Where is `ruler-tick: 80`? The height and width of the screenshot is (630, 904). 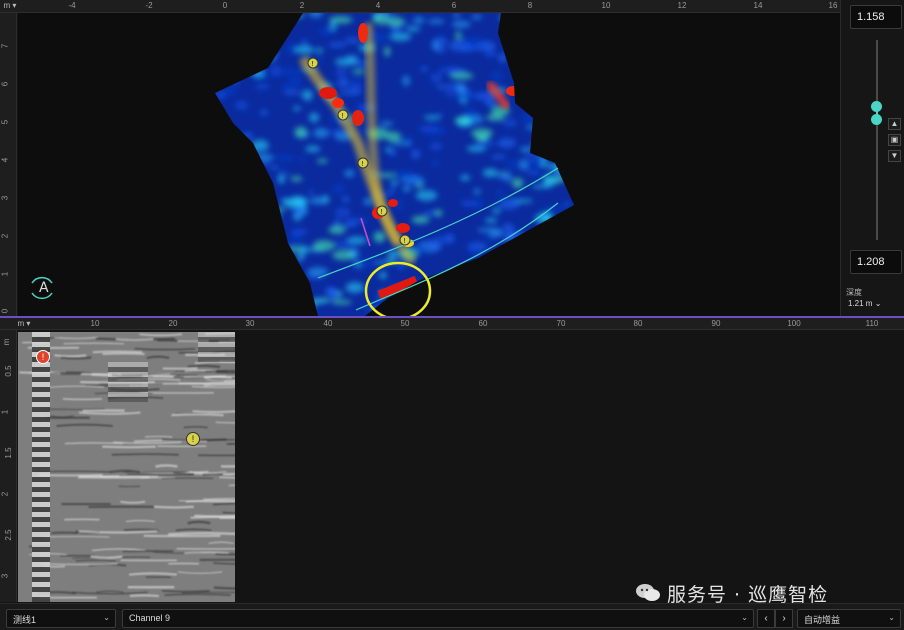 ruler-tick: 80 is located at coordinates (638, 323).